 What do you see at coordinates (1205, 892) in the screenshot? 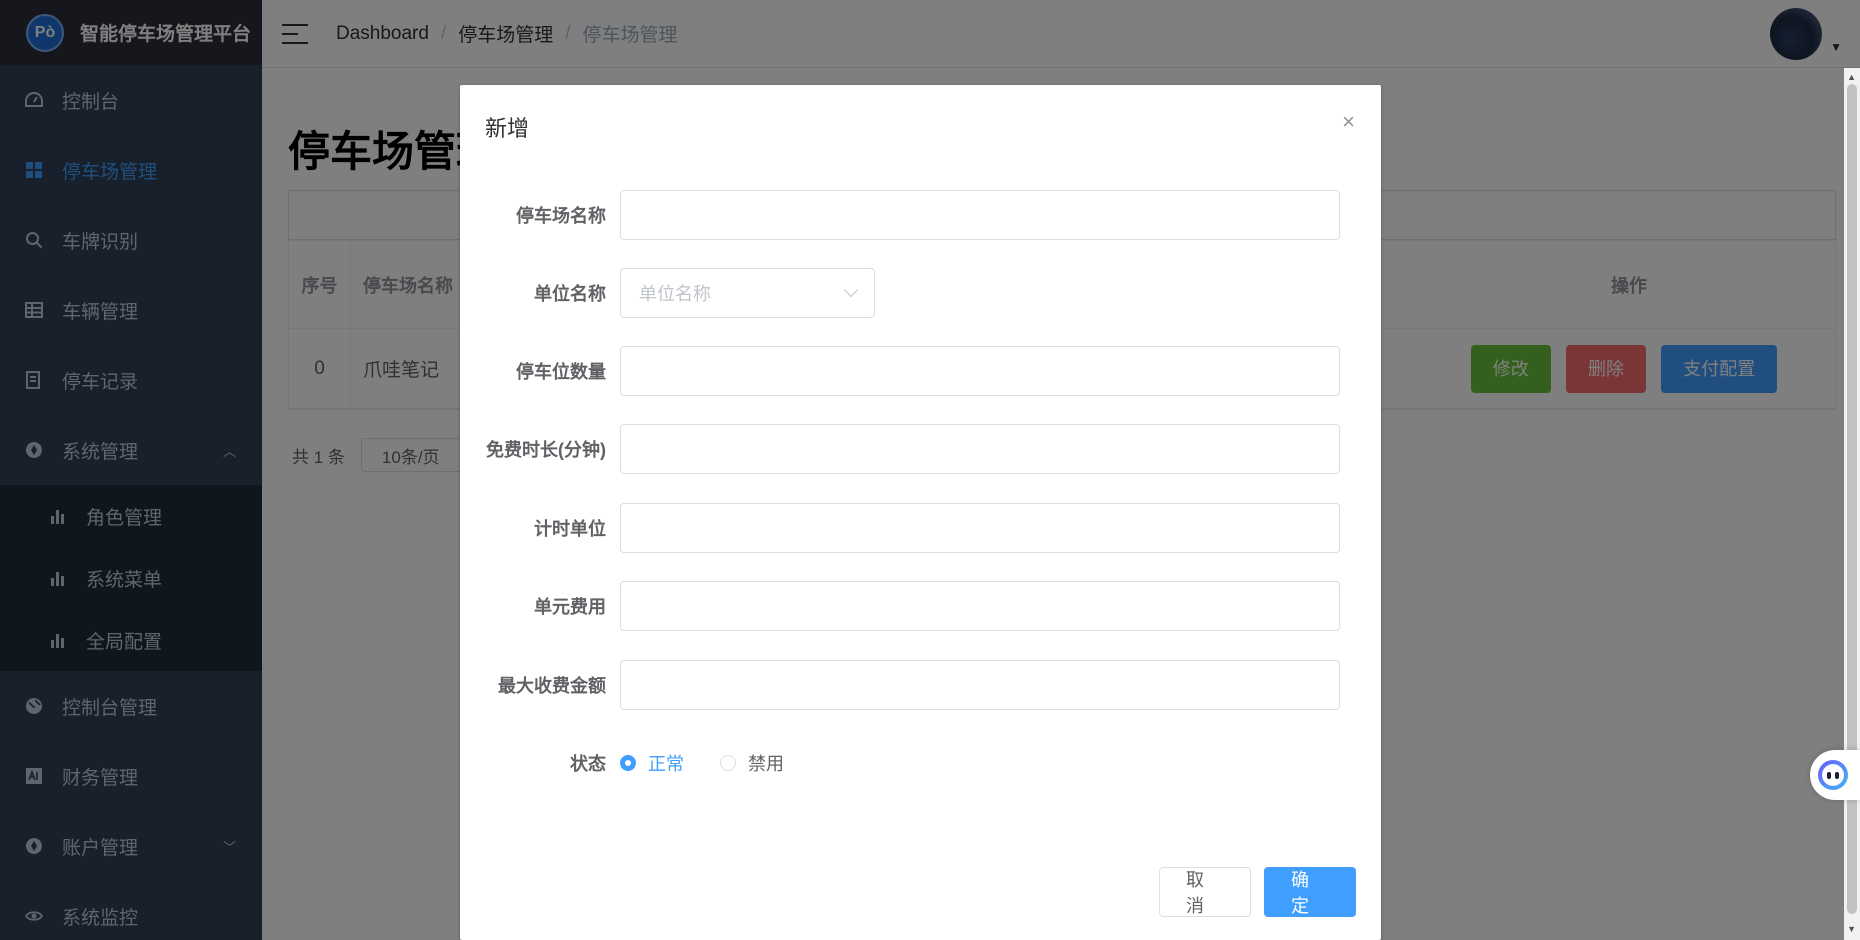
I see `cancel-button: 取 消` at bounding box center [1205, 892].